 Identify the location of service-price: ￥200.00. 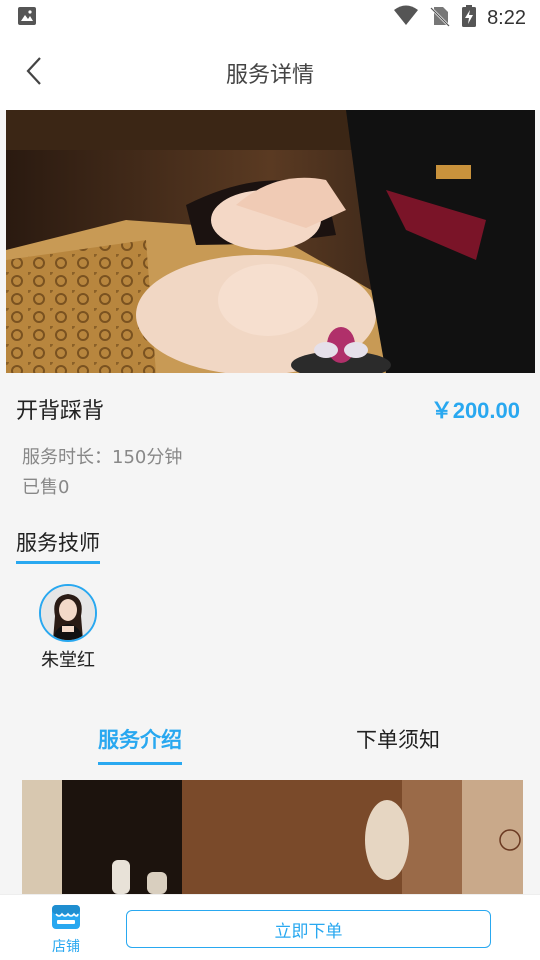
(475, 410).